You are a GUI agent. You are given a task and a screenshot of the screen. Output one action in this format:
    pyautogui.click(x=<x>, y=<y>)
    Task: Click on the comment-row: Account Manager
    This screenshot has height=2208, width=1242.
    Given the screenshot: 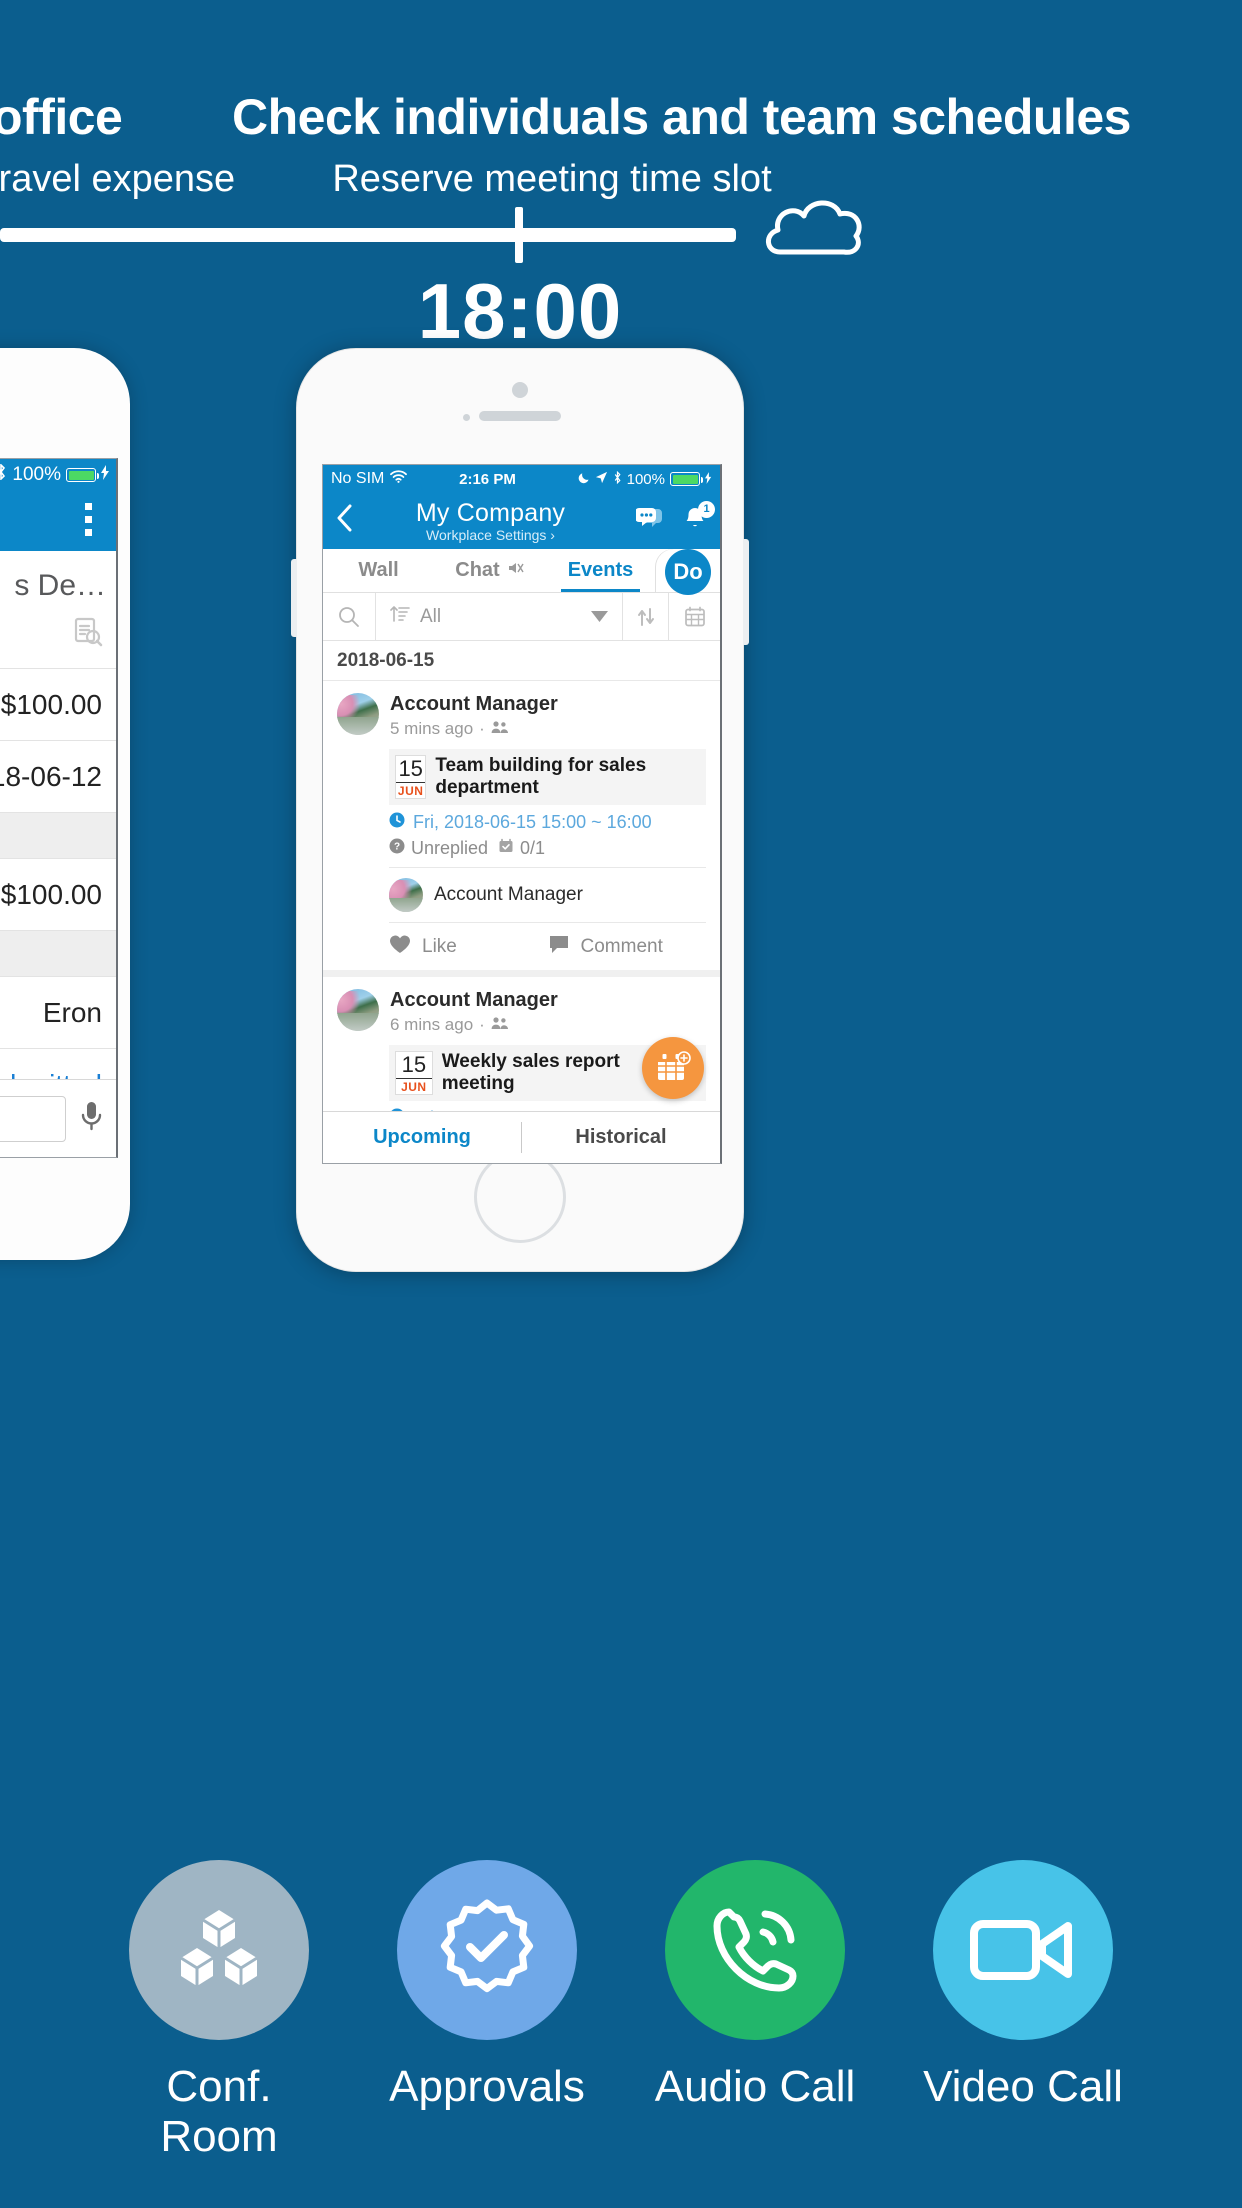 What is the action you would take?
    pyautogui.click(x=547, y=894)
    